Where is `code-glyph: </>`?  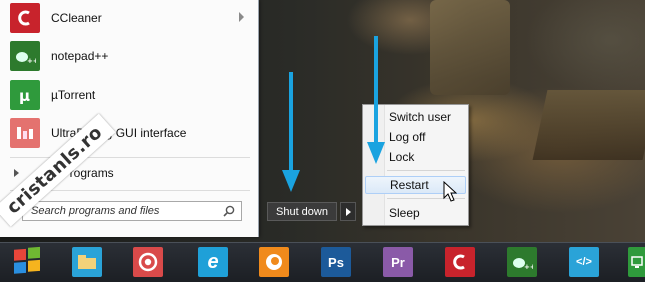
code-glyph: </> is located at coordinates (584, 262).